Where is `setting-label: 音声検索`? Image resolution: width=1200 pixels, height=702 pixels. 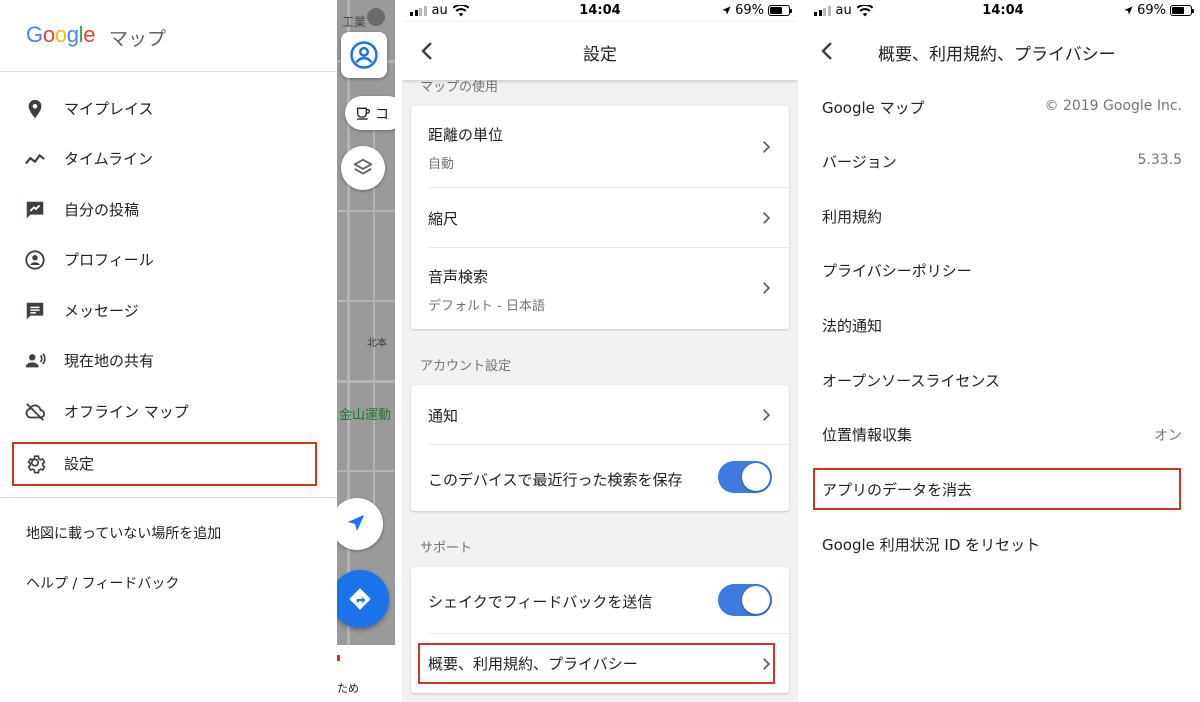 setting-label: 音声検索 is located at coordinates (458, 277).